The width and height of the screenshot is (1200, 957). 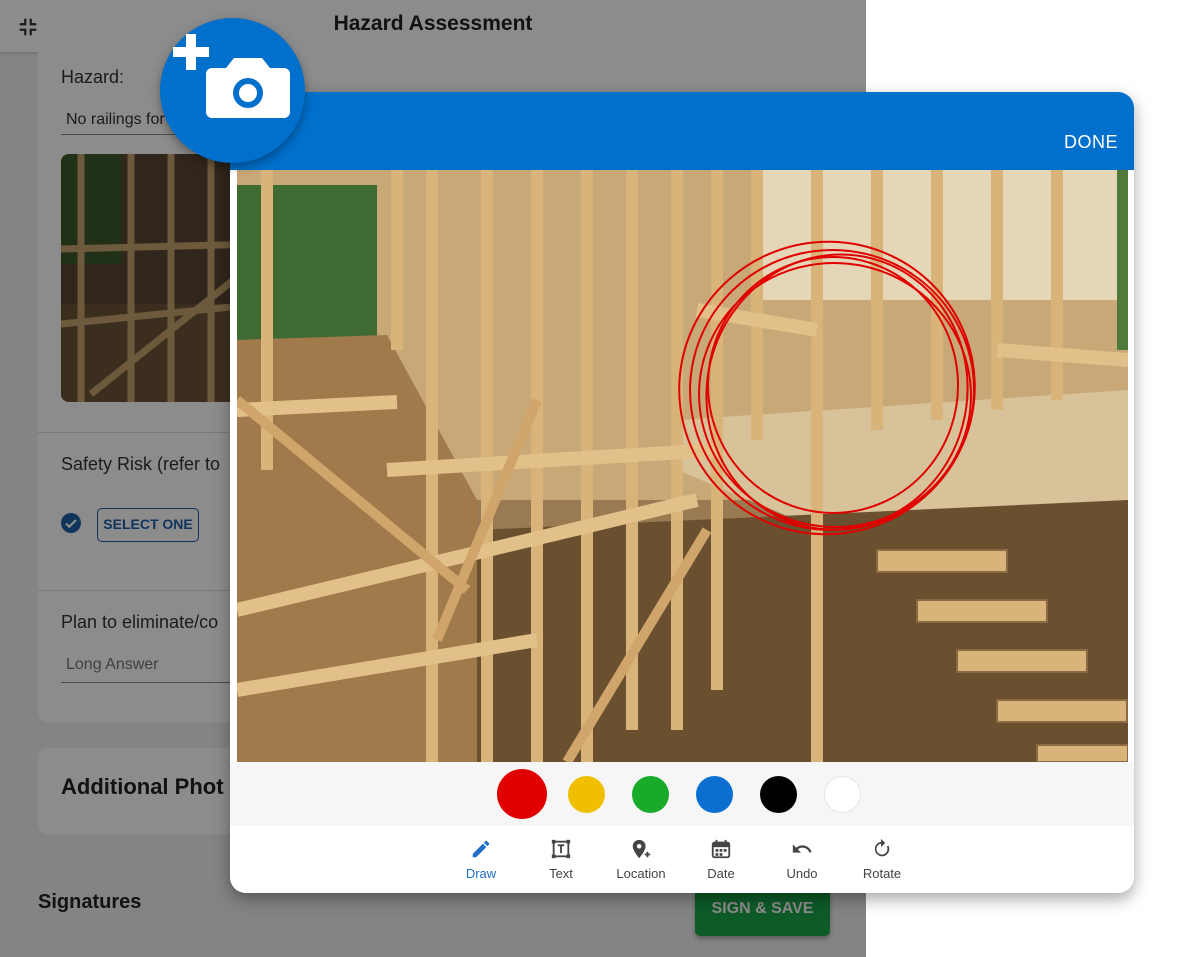 What do you see at coordinates (561, 849) in the screenshot?
I see `text-box-icon` at bounding box center [561, 849].